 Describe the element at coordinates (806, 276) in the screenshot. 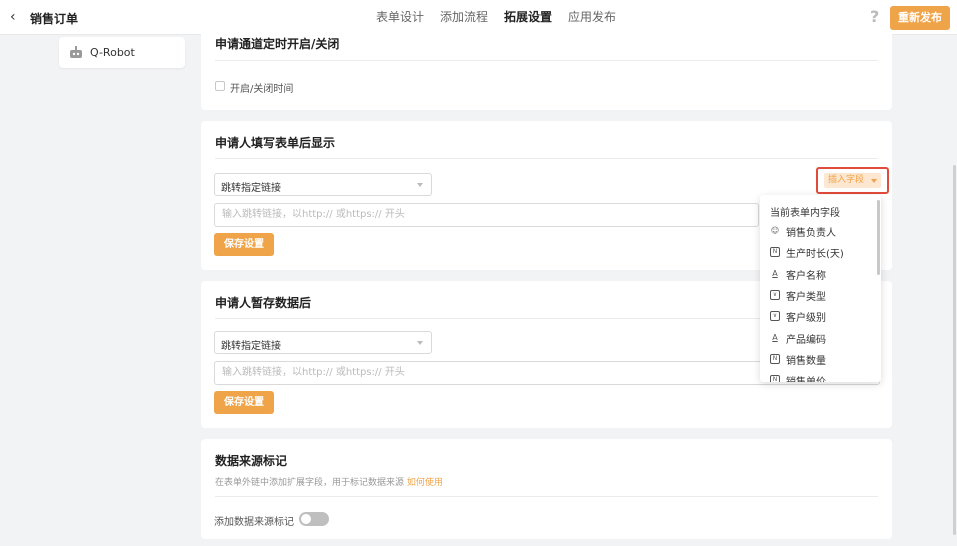

I see `dropdown-item-label: 客户名称` at that location.